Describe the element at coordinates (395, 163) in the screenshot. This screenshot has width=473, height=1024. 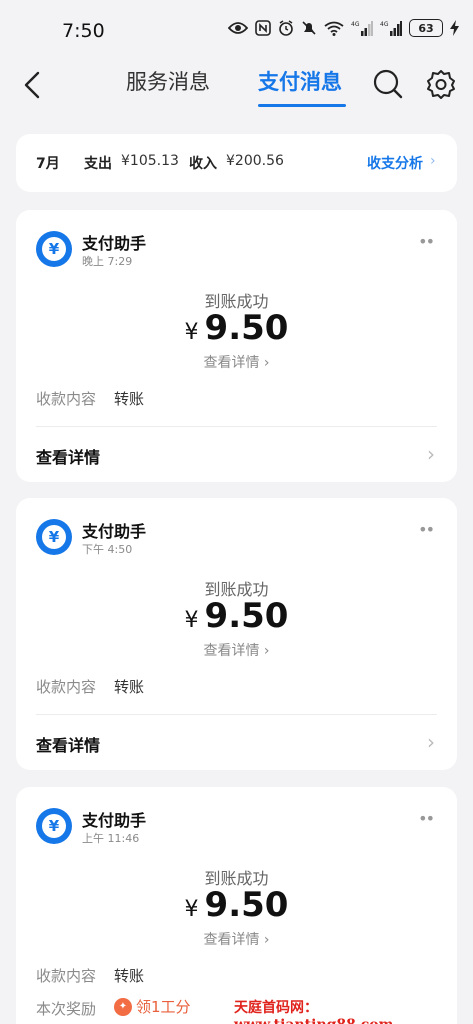
I see `analysis-link: 收支分析` at that location.